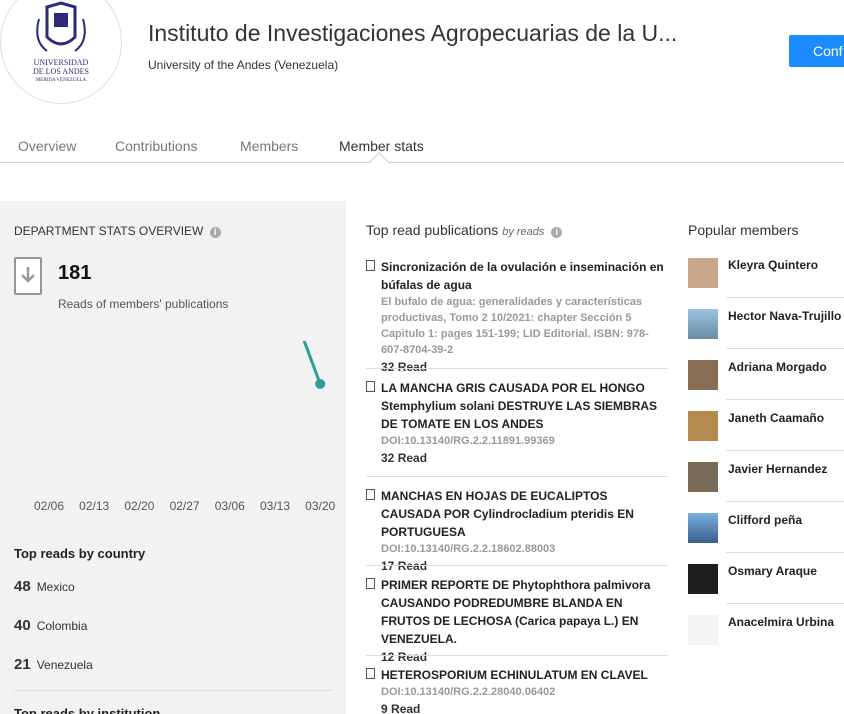 This screenshot has height=714, width=844. Describe the element at coordinates (776, 418) in the screenshot. I see `member-name: Janeth Caamaño` at that location.